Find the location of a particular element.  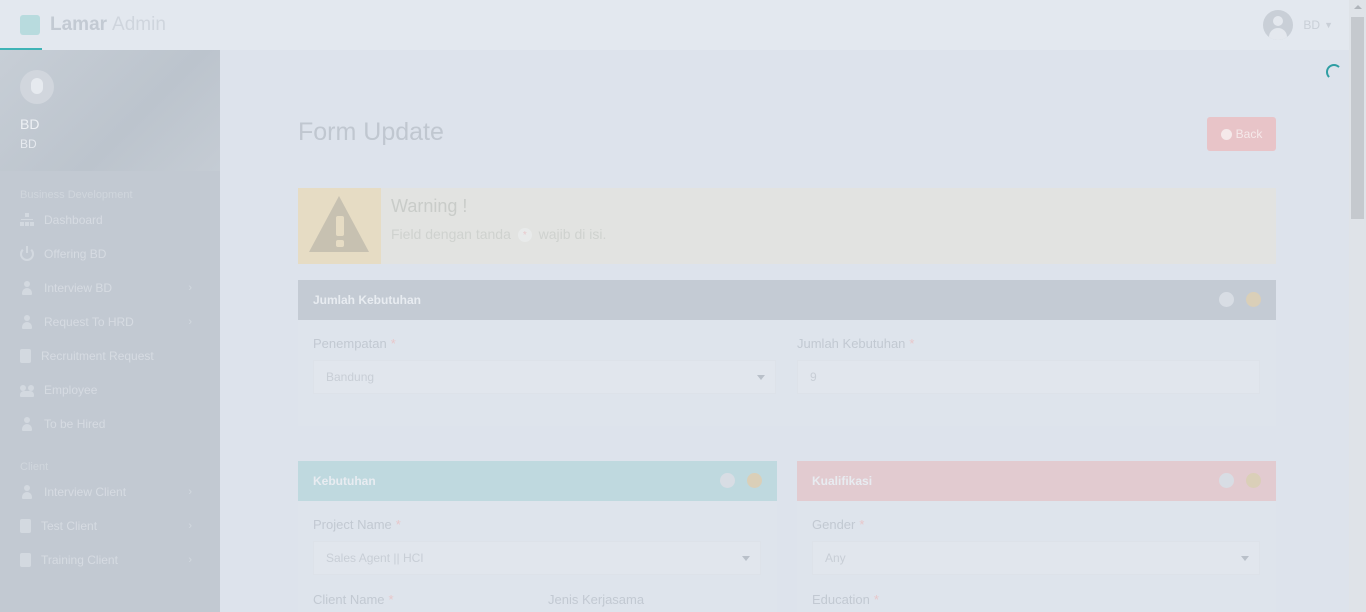

gender-label: Gender * is located at coordinates (838, 524).